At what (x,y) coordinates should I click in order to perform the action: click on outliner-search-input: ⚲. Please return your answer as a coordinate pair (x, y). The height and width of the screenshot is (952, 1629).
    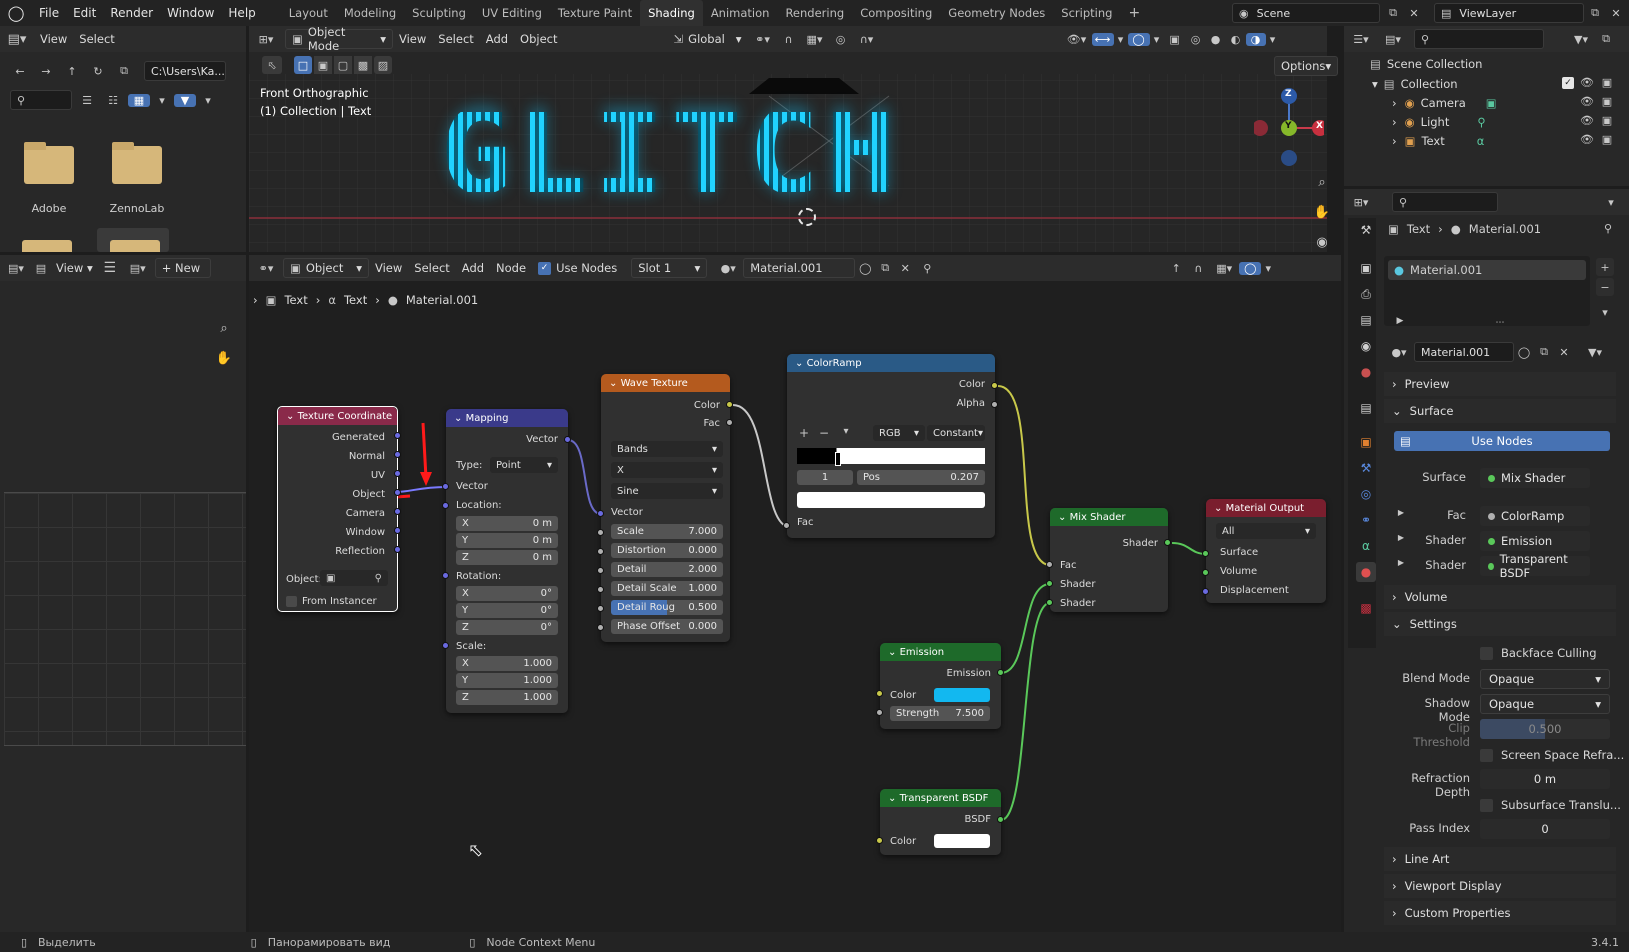
    Looking at the image, I should click on (1479, 39).